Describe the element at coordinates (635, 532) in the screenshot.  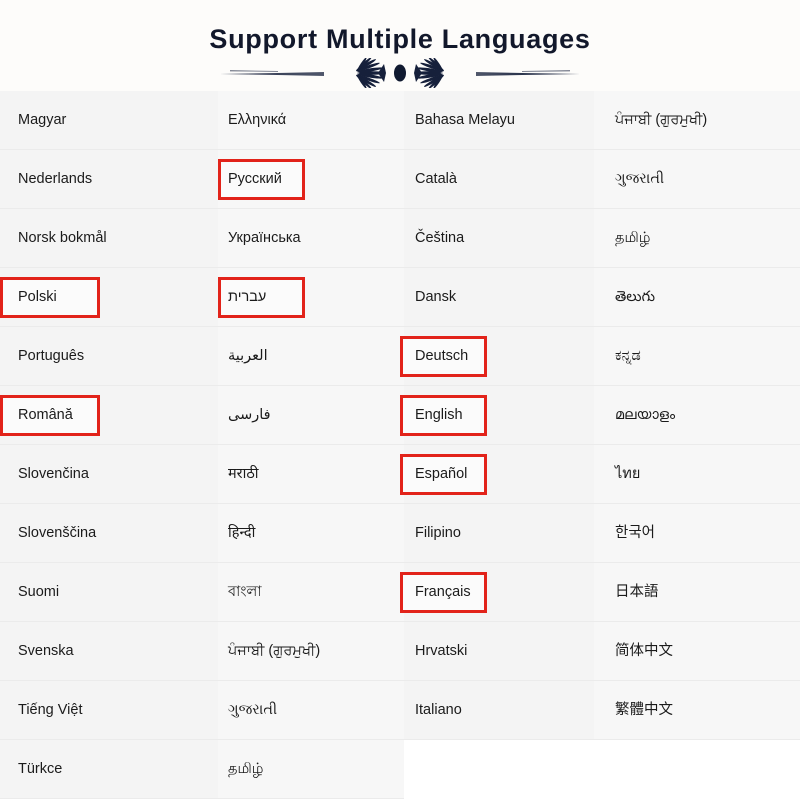
I see `language-label: 한국어` at that location.